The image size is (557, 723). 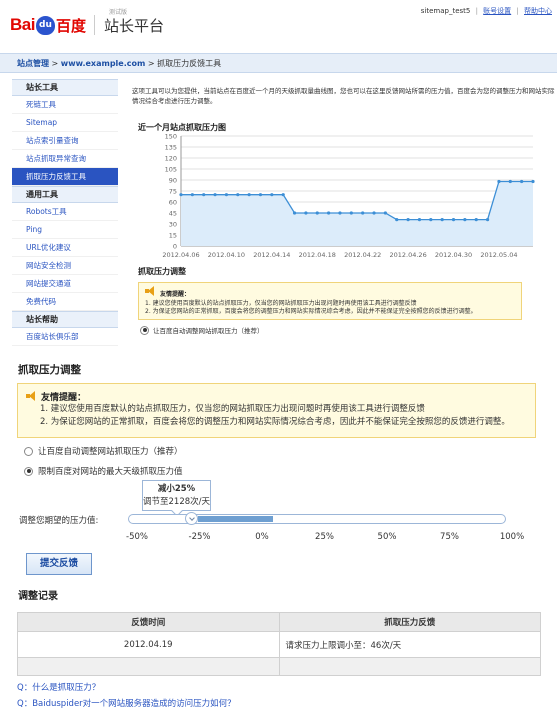 I want to click on sidebar-item-submit-channel: 网站提交通道, so click(x=65, y=284).